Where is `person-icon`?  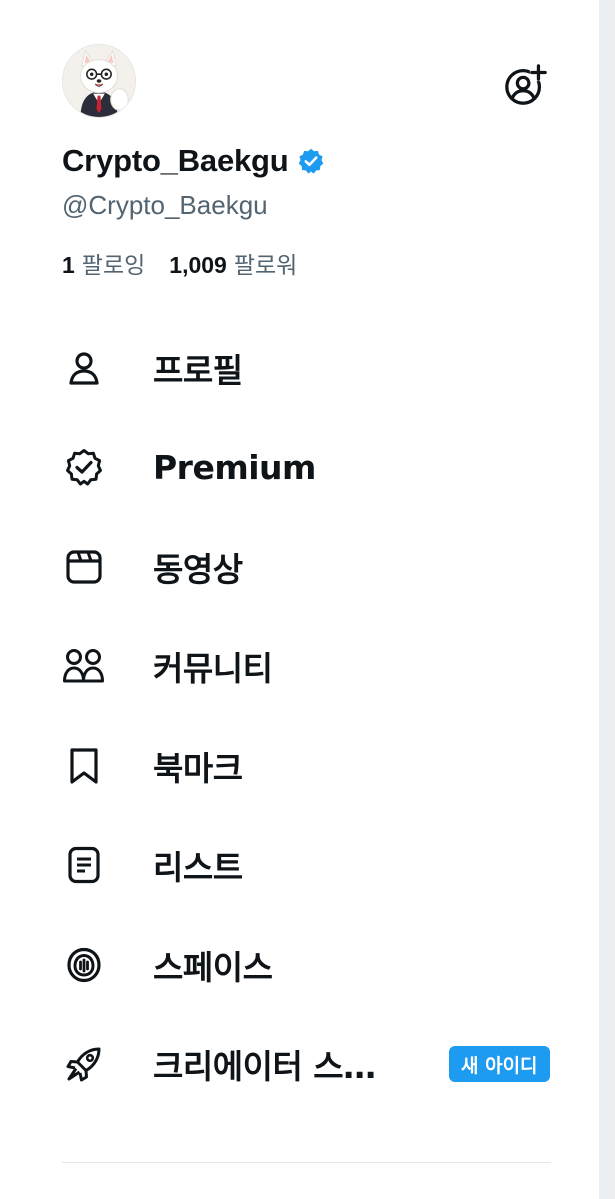 person-icon is located at coordinates (84, 368).